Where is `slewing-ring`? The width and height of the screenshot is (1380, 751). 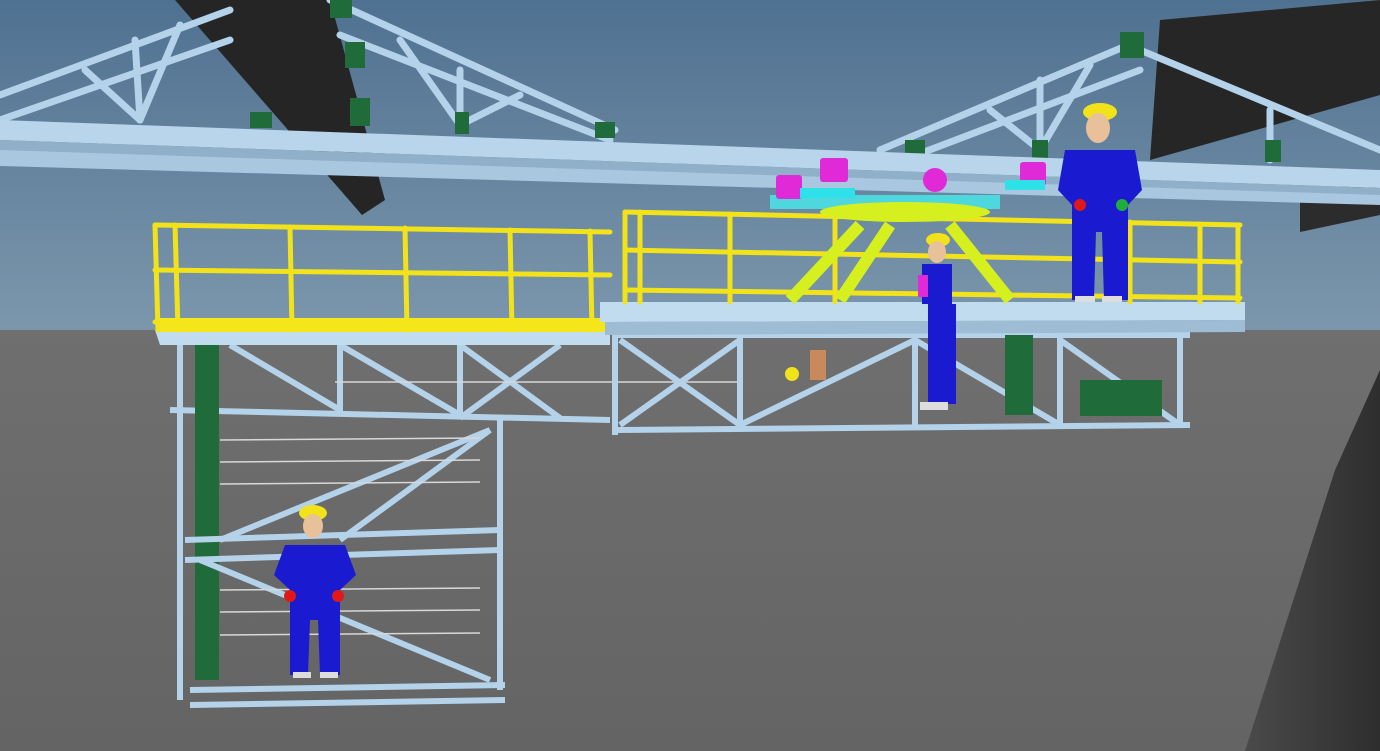
slewing-ring is located at coordinates (905, 212).